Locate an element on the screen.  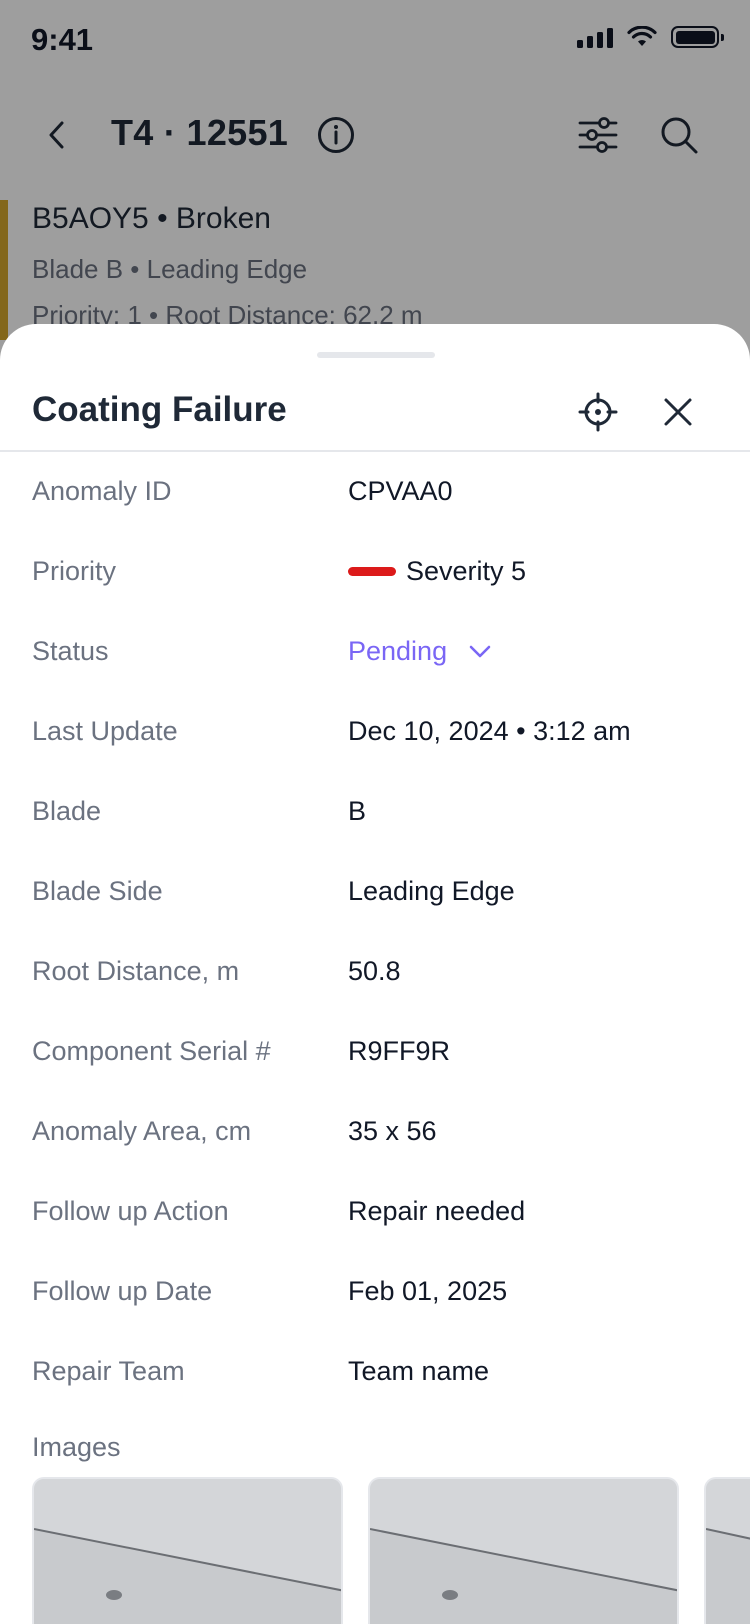
blade-side-value: Leading Edge is located at coordinates (431, 891).